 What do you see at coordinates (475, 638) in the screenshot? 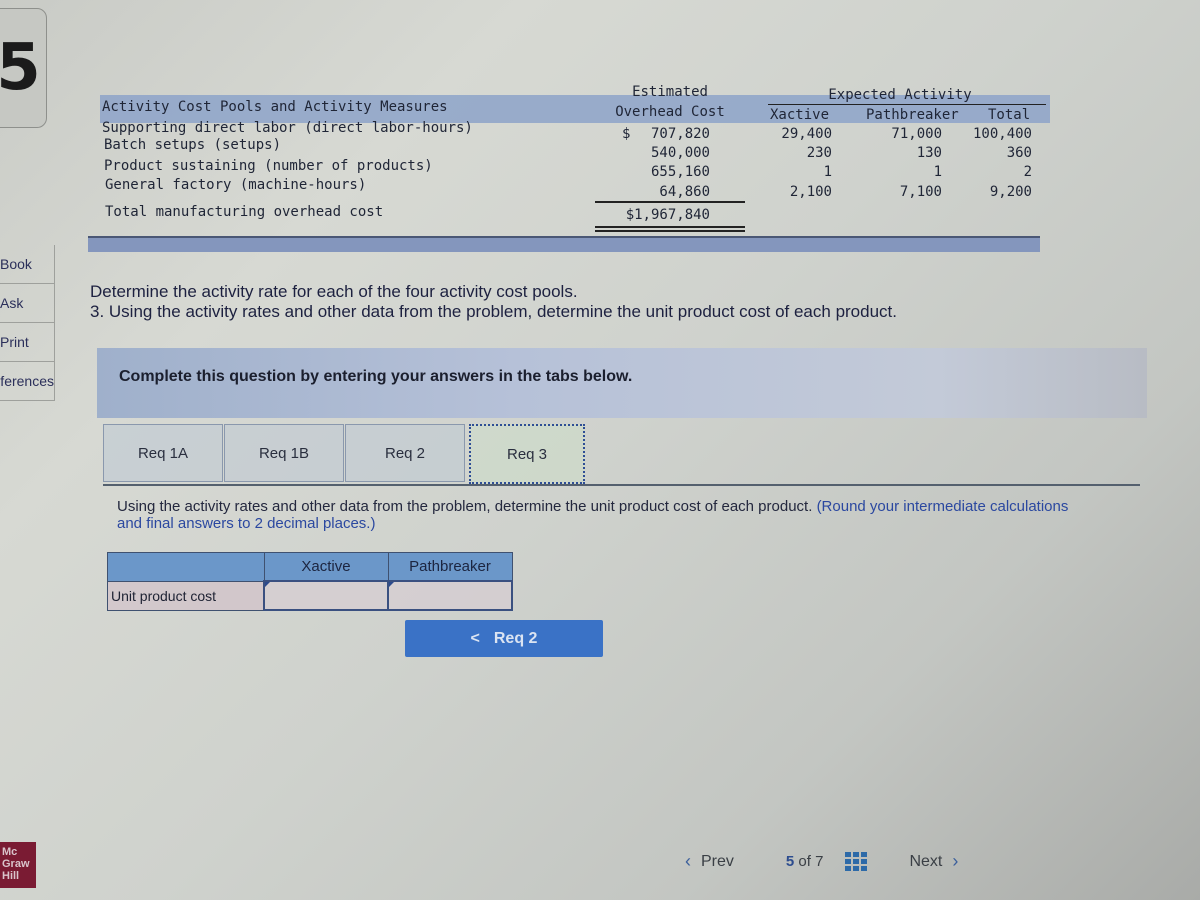
I see `chevron-left-icon: <` at bounding box center [475, 638].